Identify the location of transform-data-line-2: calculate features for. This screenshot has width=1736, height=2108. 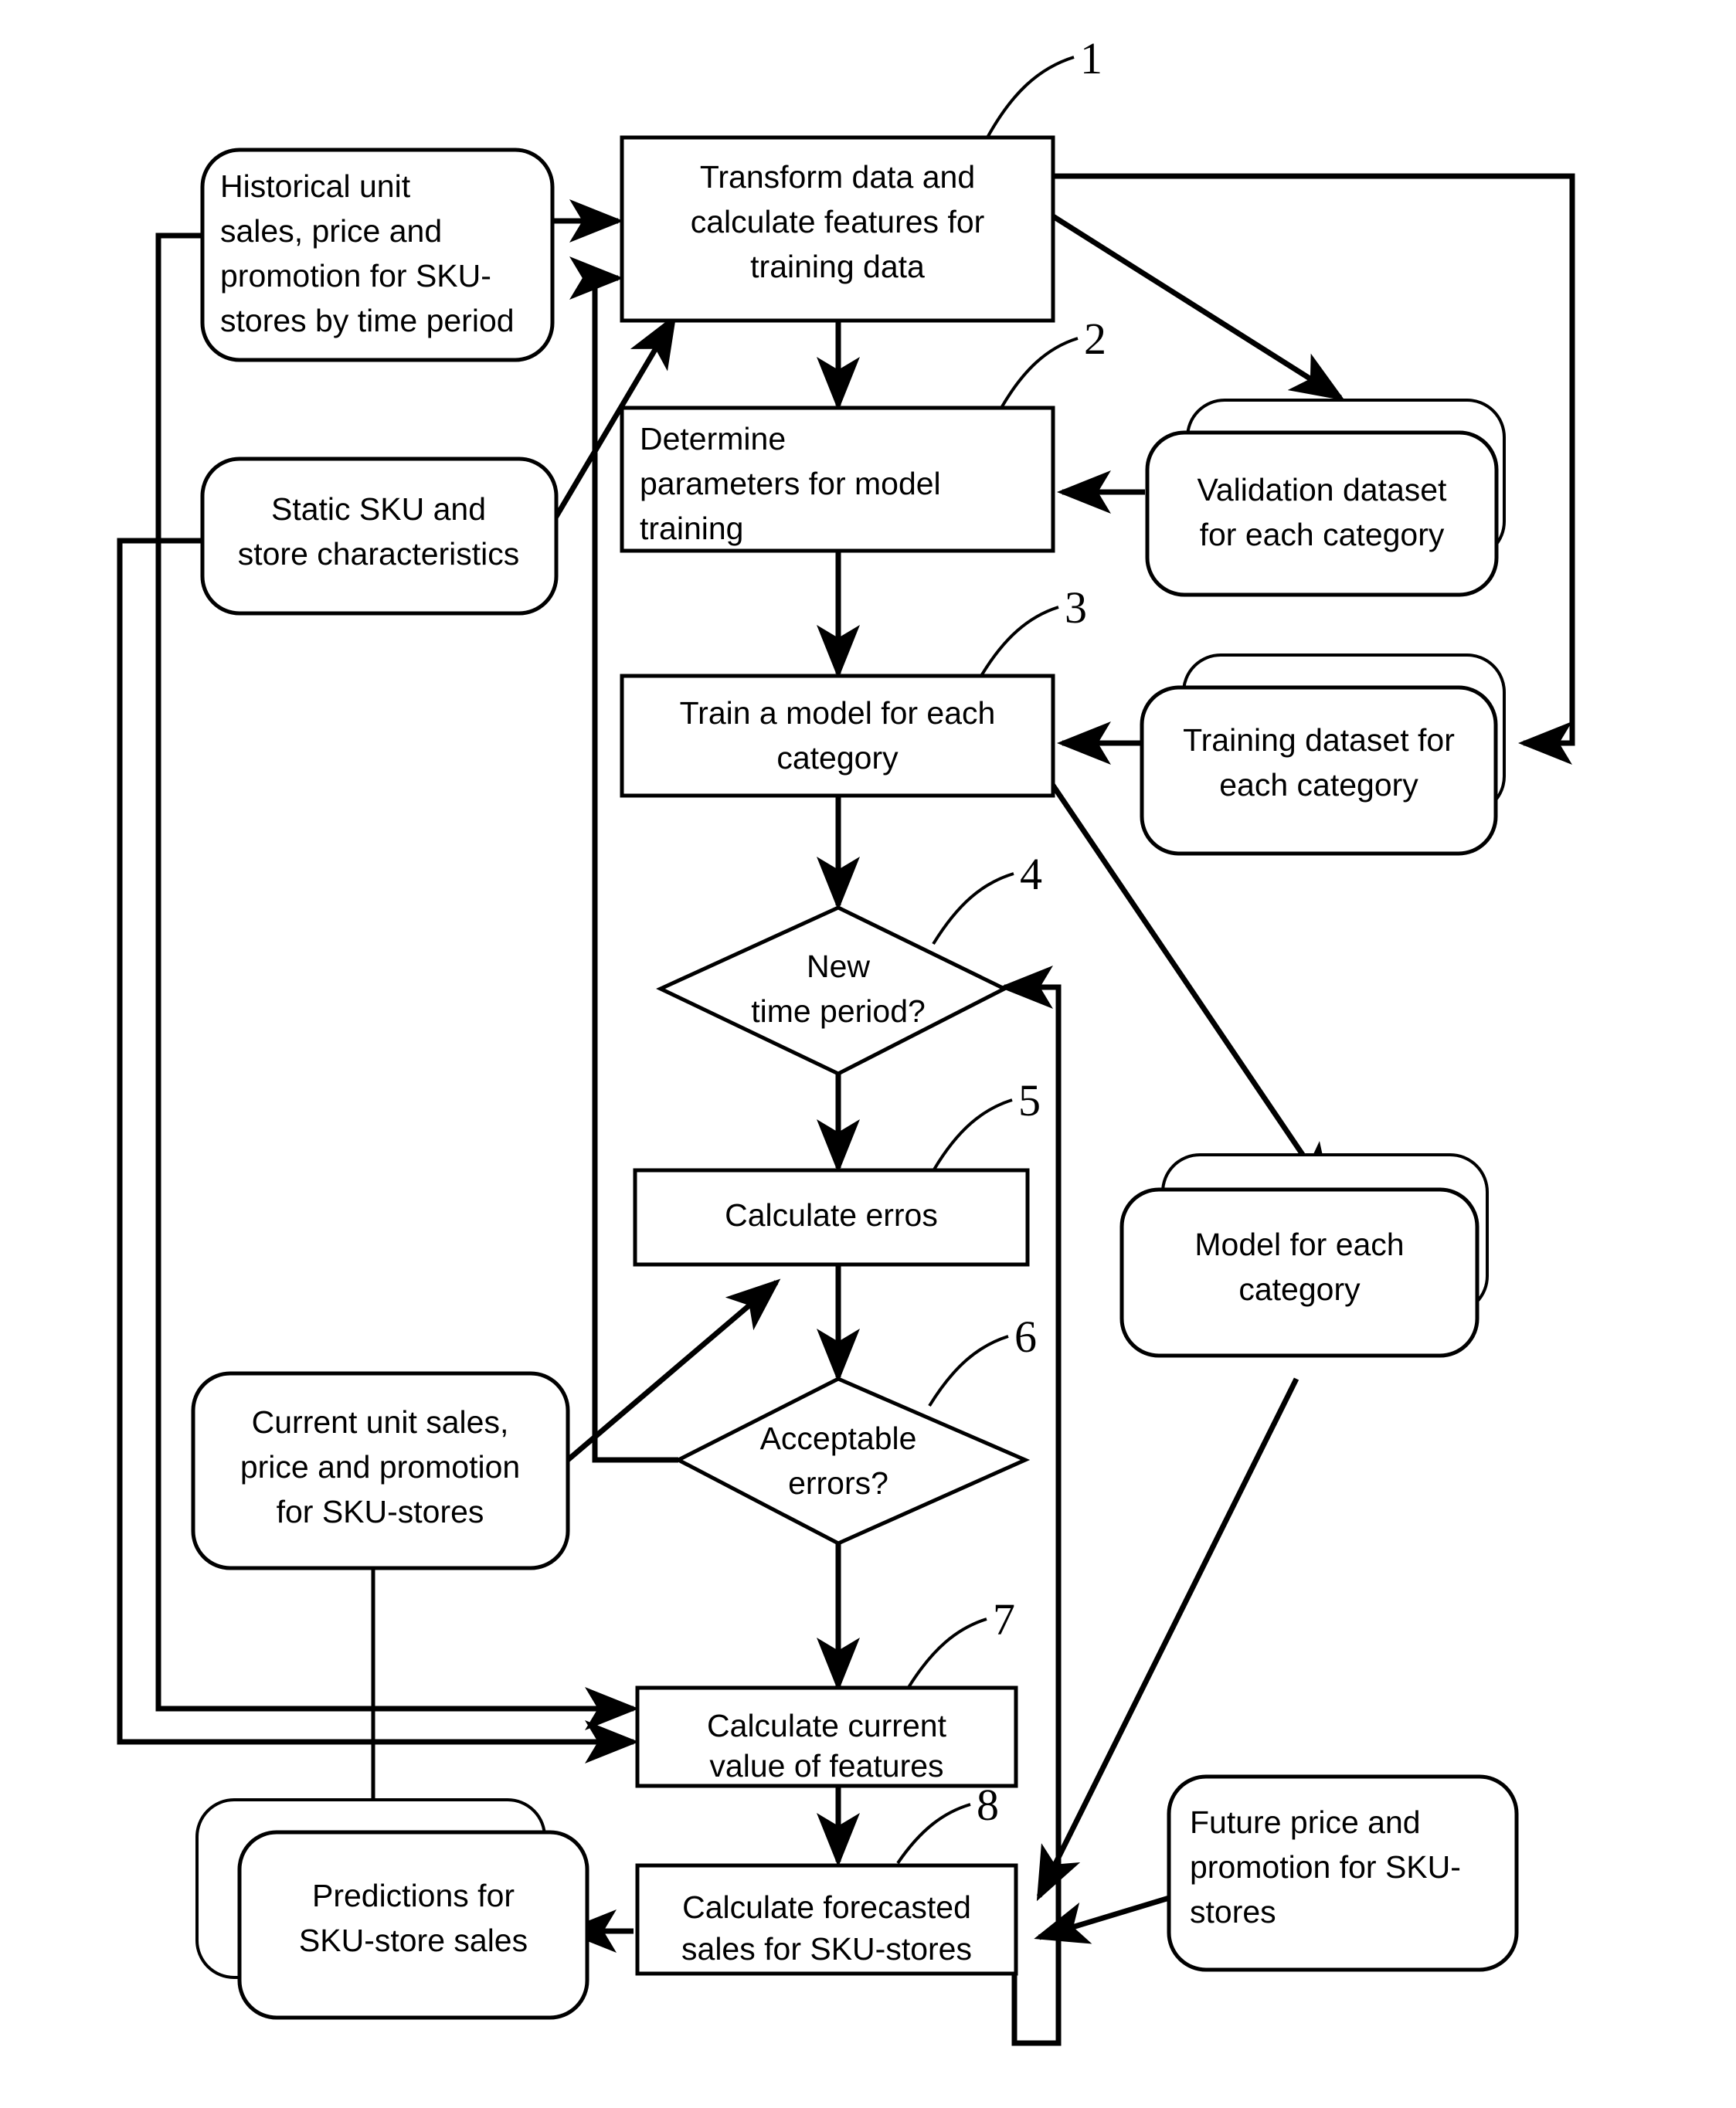
(838, 221).